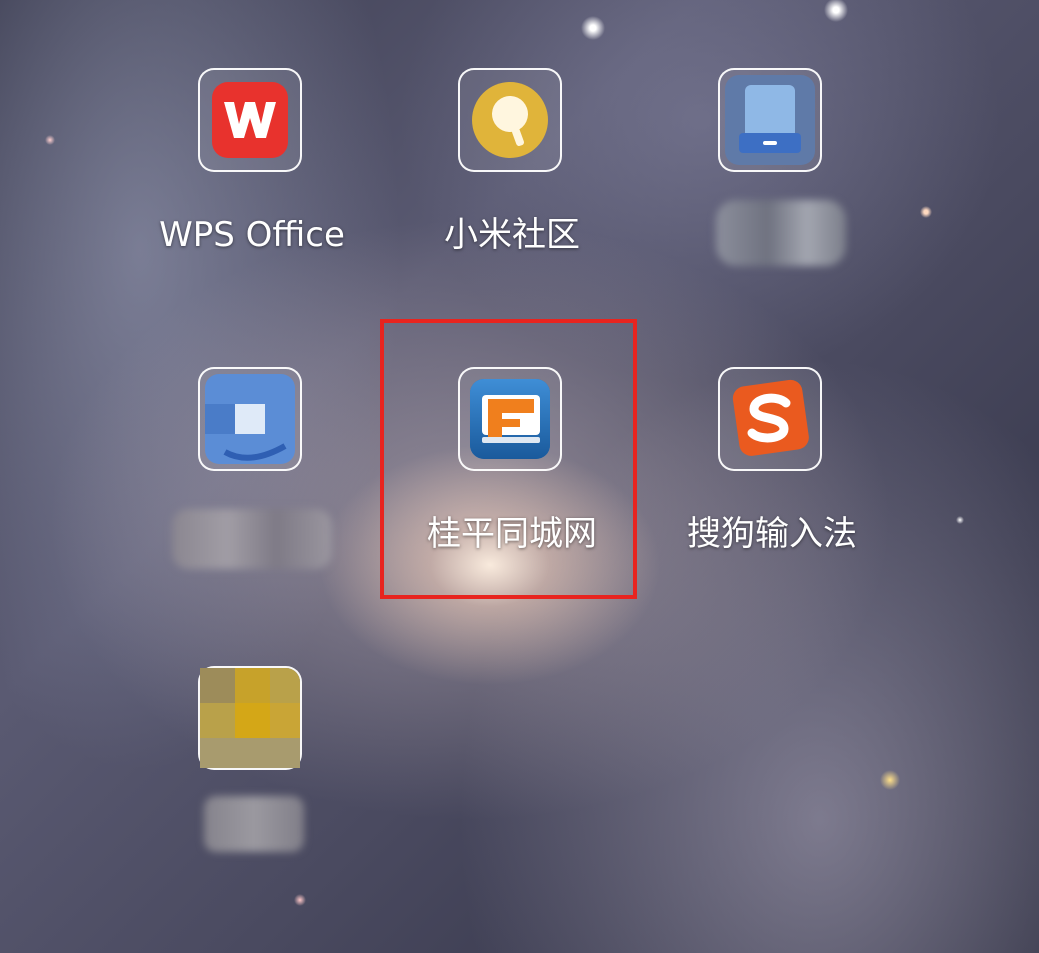  Describe the element at coordinates (252, 771) in the screenshot. I see `app-pixelated-yellow` at that location.